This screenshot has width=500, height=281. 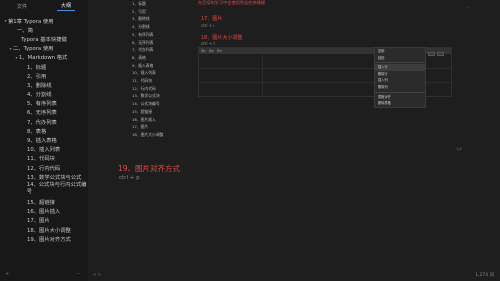 I want to click on list-item: 15、超链接, so click(x=142, y=111).